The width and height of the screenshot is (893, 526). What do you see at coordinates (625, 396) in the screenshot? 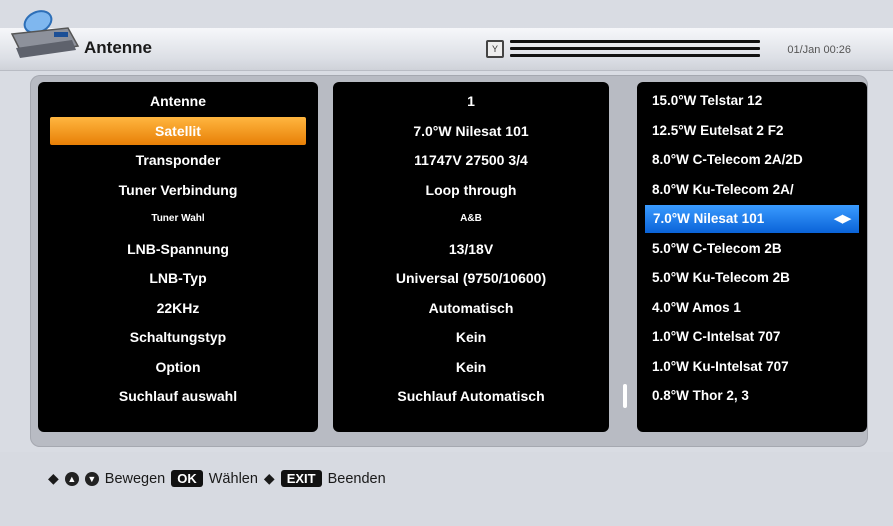
I see `scrollbar` at bounding box center [625, 396].